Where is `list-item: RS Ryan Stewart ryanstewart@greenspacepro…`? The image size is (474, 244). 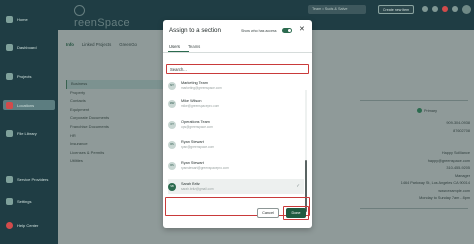 list-item: RS Ryan Stewart ryanstewart@greenspacepro… is located at coordinates (236, 165).